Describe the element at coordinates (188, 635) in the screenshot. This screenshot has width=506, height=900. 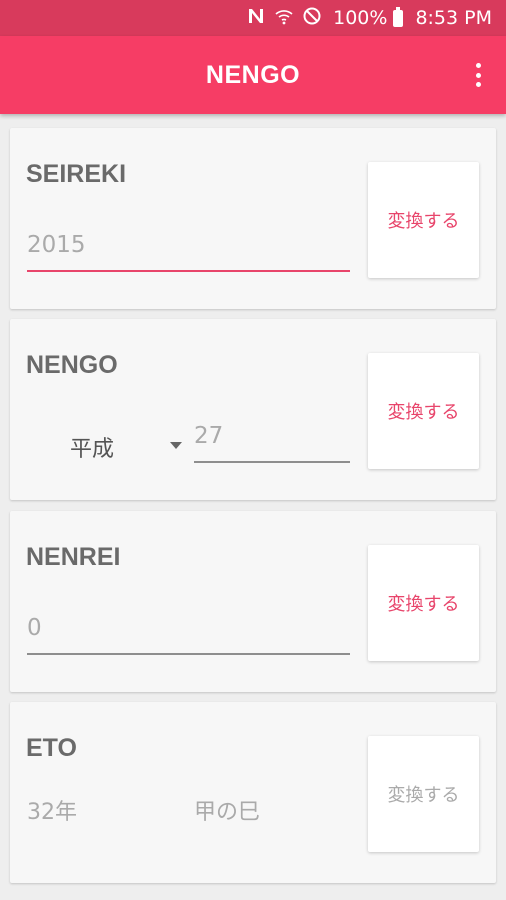
I see `nenrei-input: 0` at that location.